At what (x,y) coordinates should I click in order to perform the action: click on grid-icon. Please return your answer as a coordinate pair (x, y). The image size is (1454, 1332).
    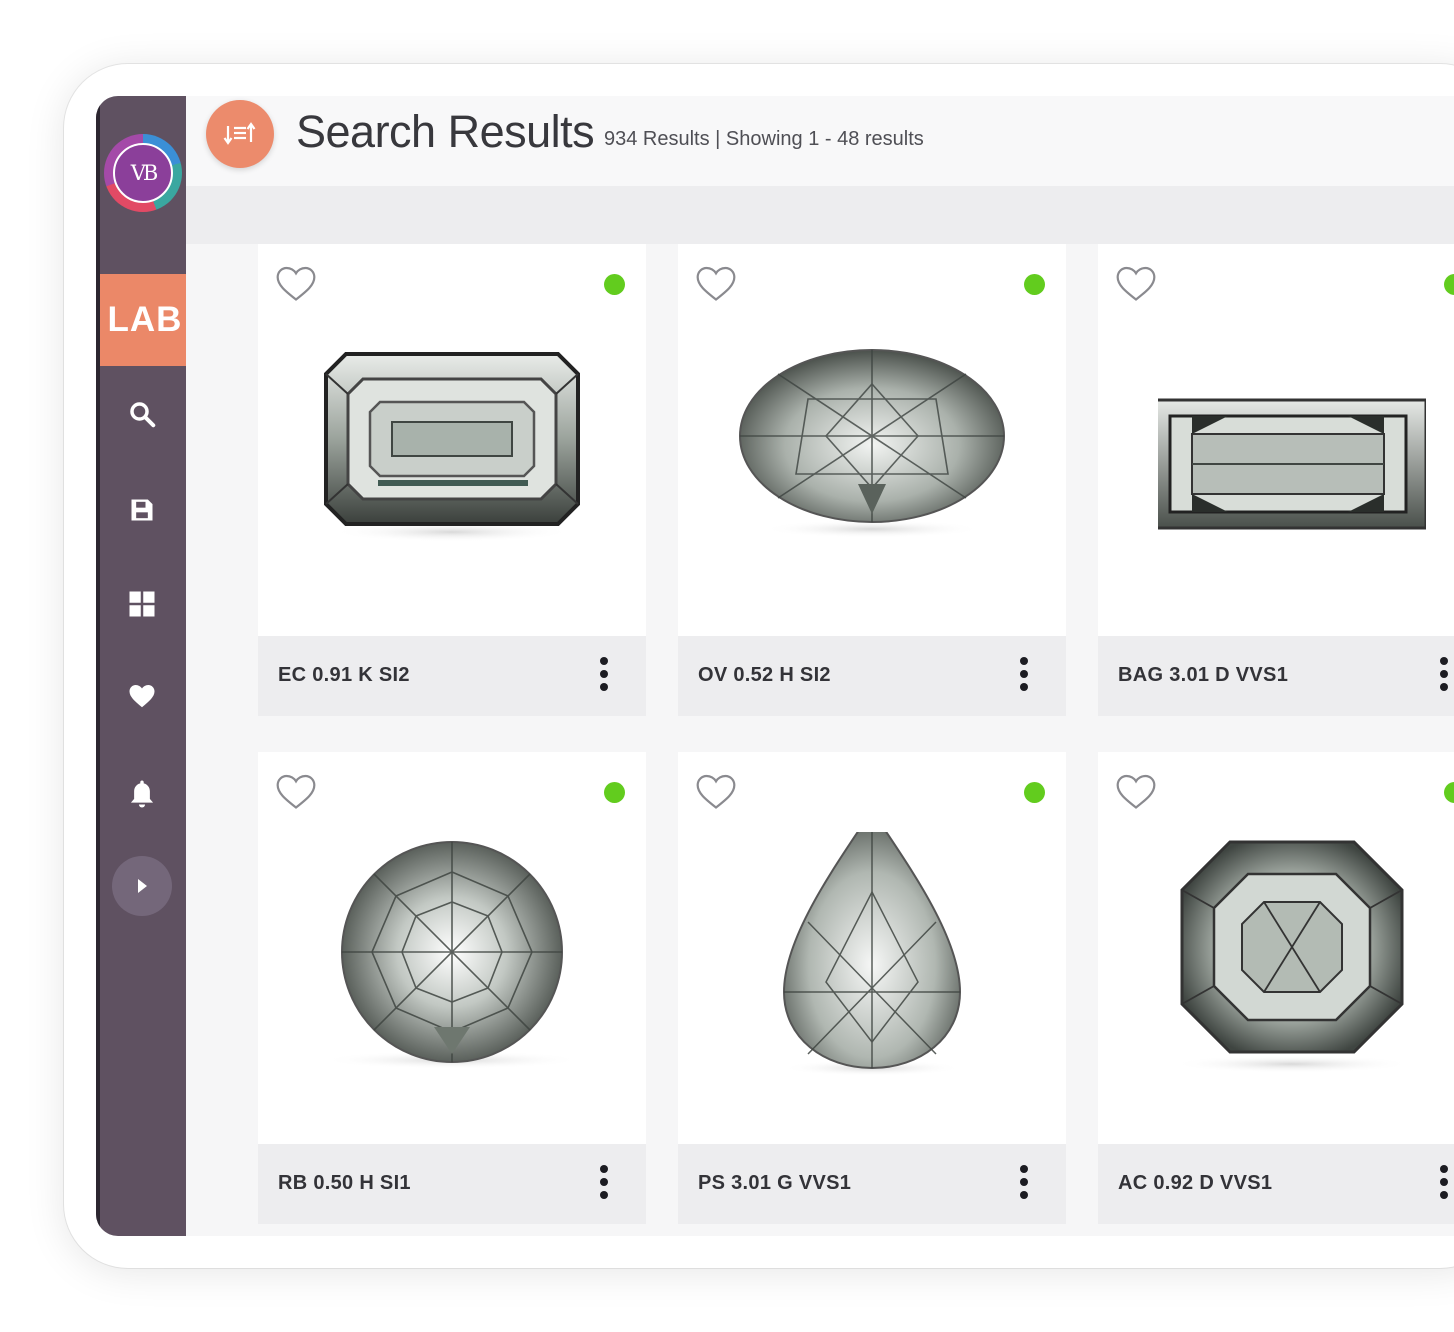
    Looking at the image, I should click on (142, 604).